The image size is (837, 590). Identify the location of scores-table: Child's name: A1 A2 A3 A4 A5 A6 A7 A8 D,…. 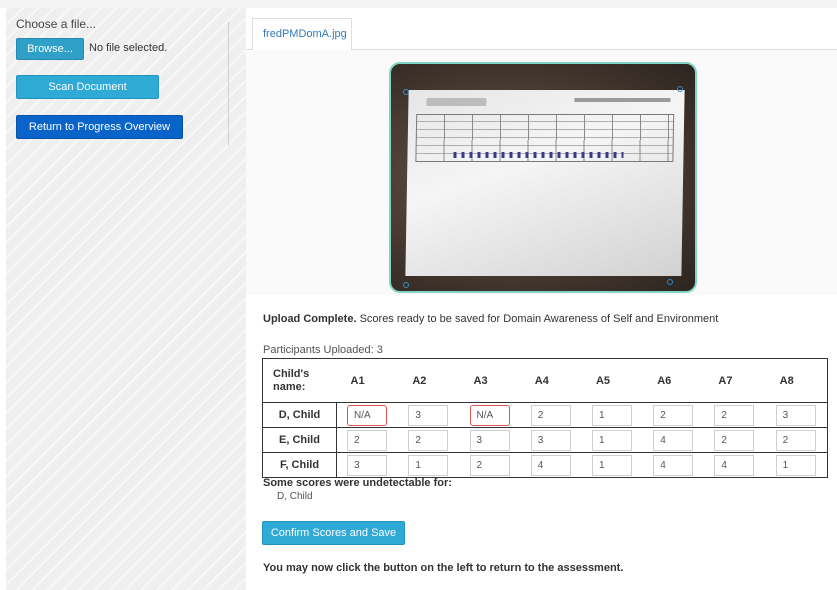
(545, 418).